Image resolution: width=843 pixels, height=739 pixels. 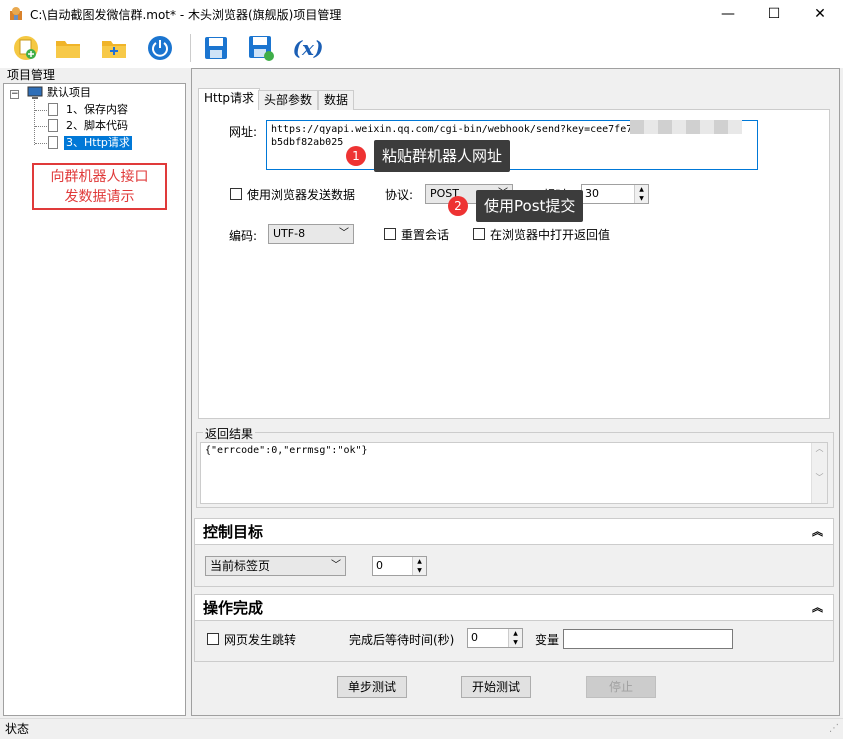 I want to click on operation-done-title: 操作完成, so click(x=233, y=608).